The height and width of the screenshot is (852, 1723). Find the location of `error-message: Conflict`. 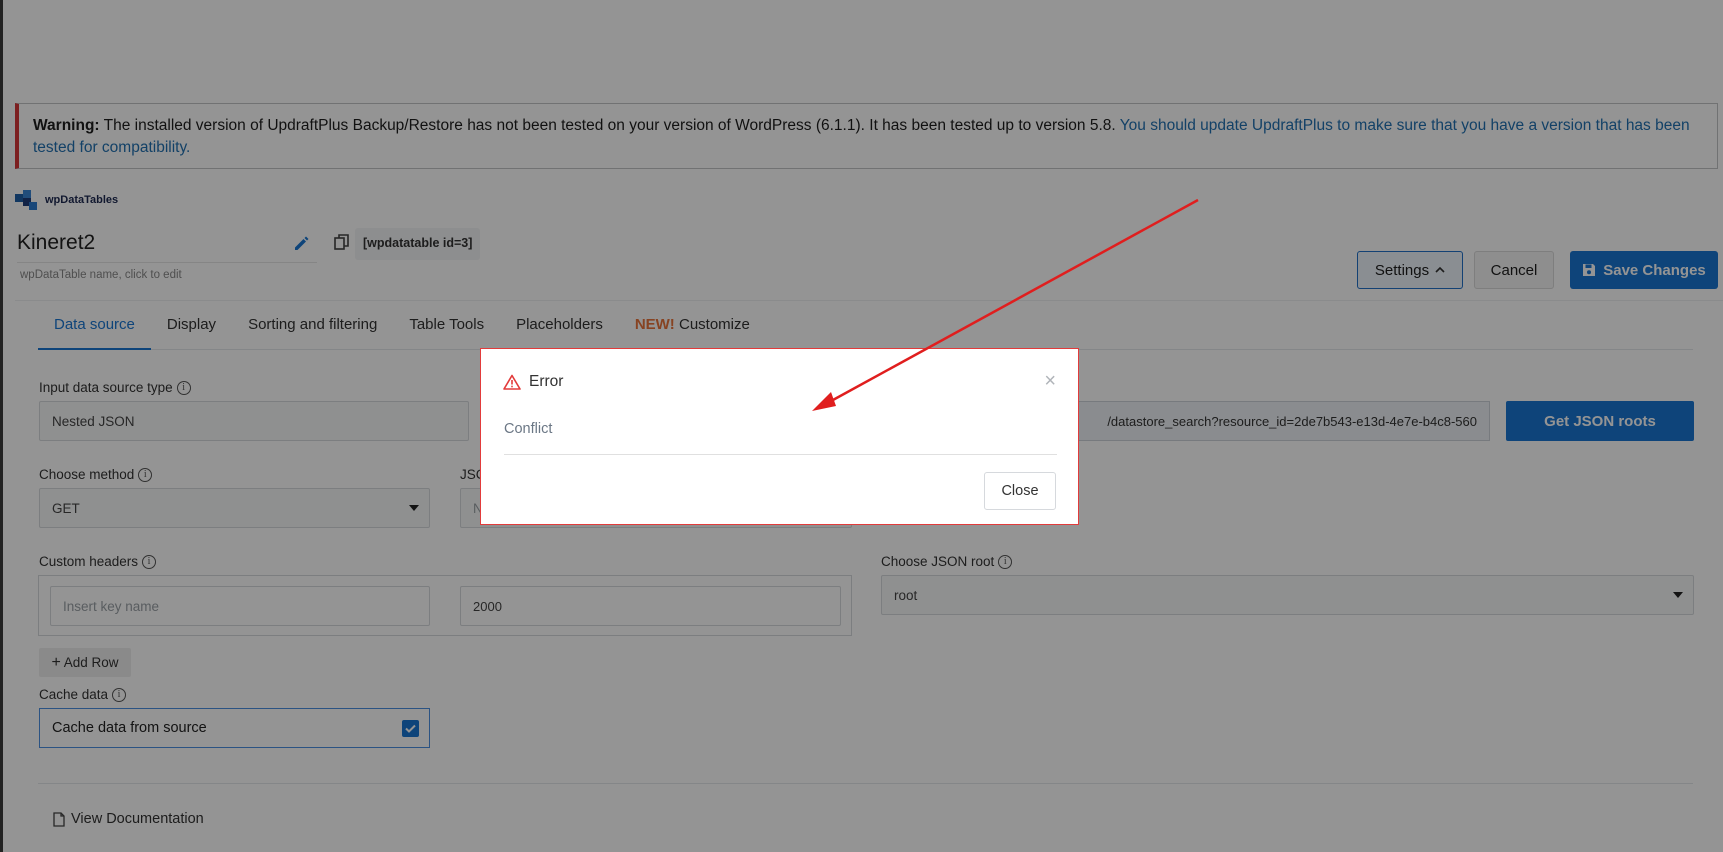

error-message: Conflict is located at coordinates (528, 429).